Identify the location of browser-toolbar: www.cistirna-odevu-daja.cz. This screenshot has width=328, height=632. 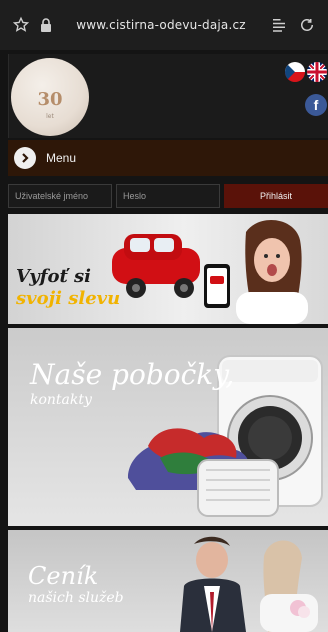
(164, 25).